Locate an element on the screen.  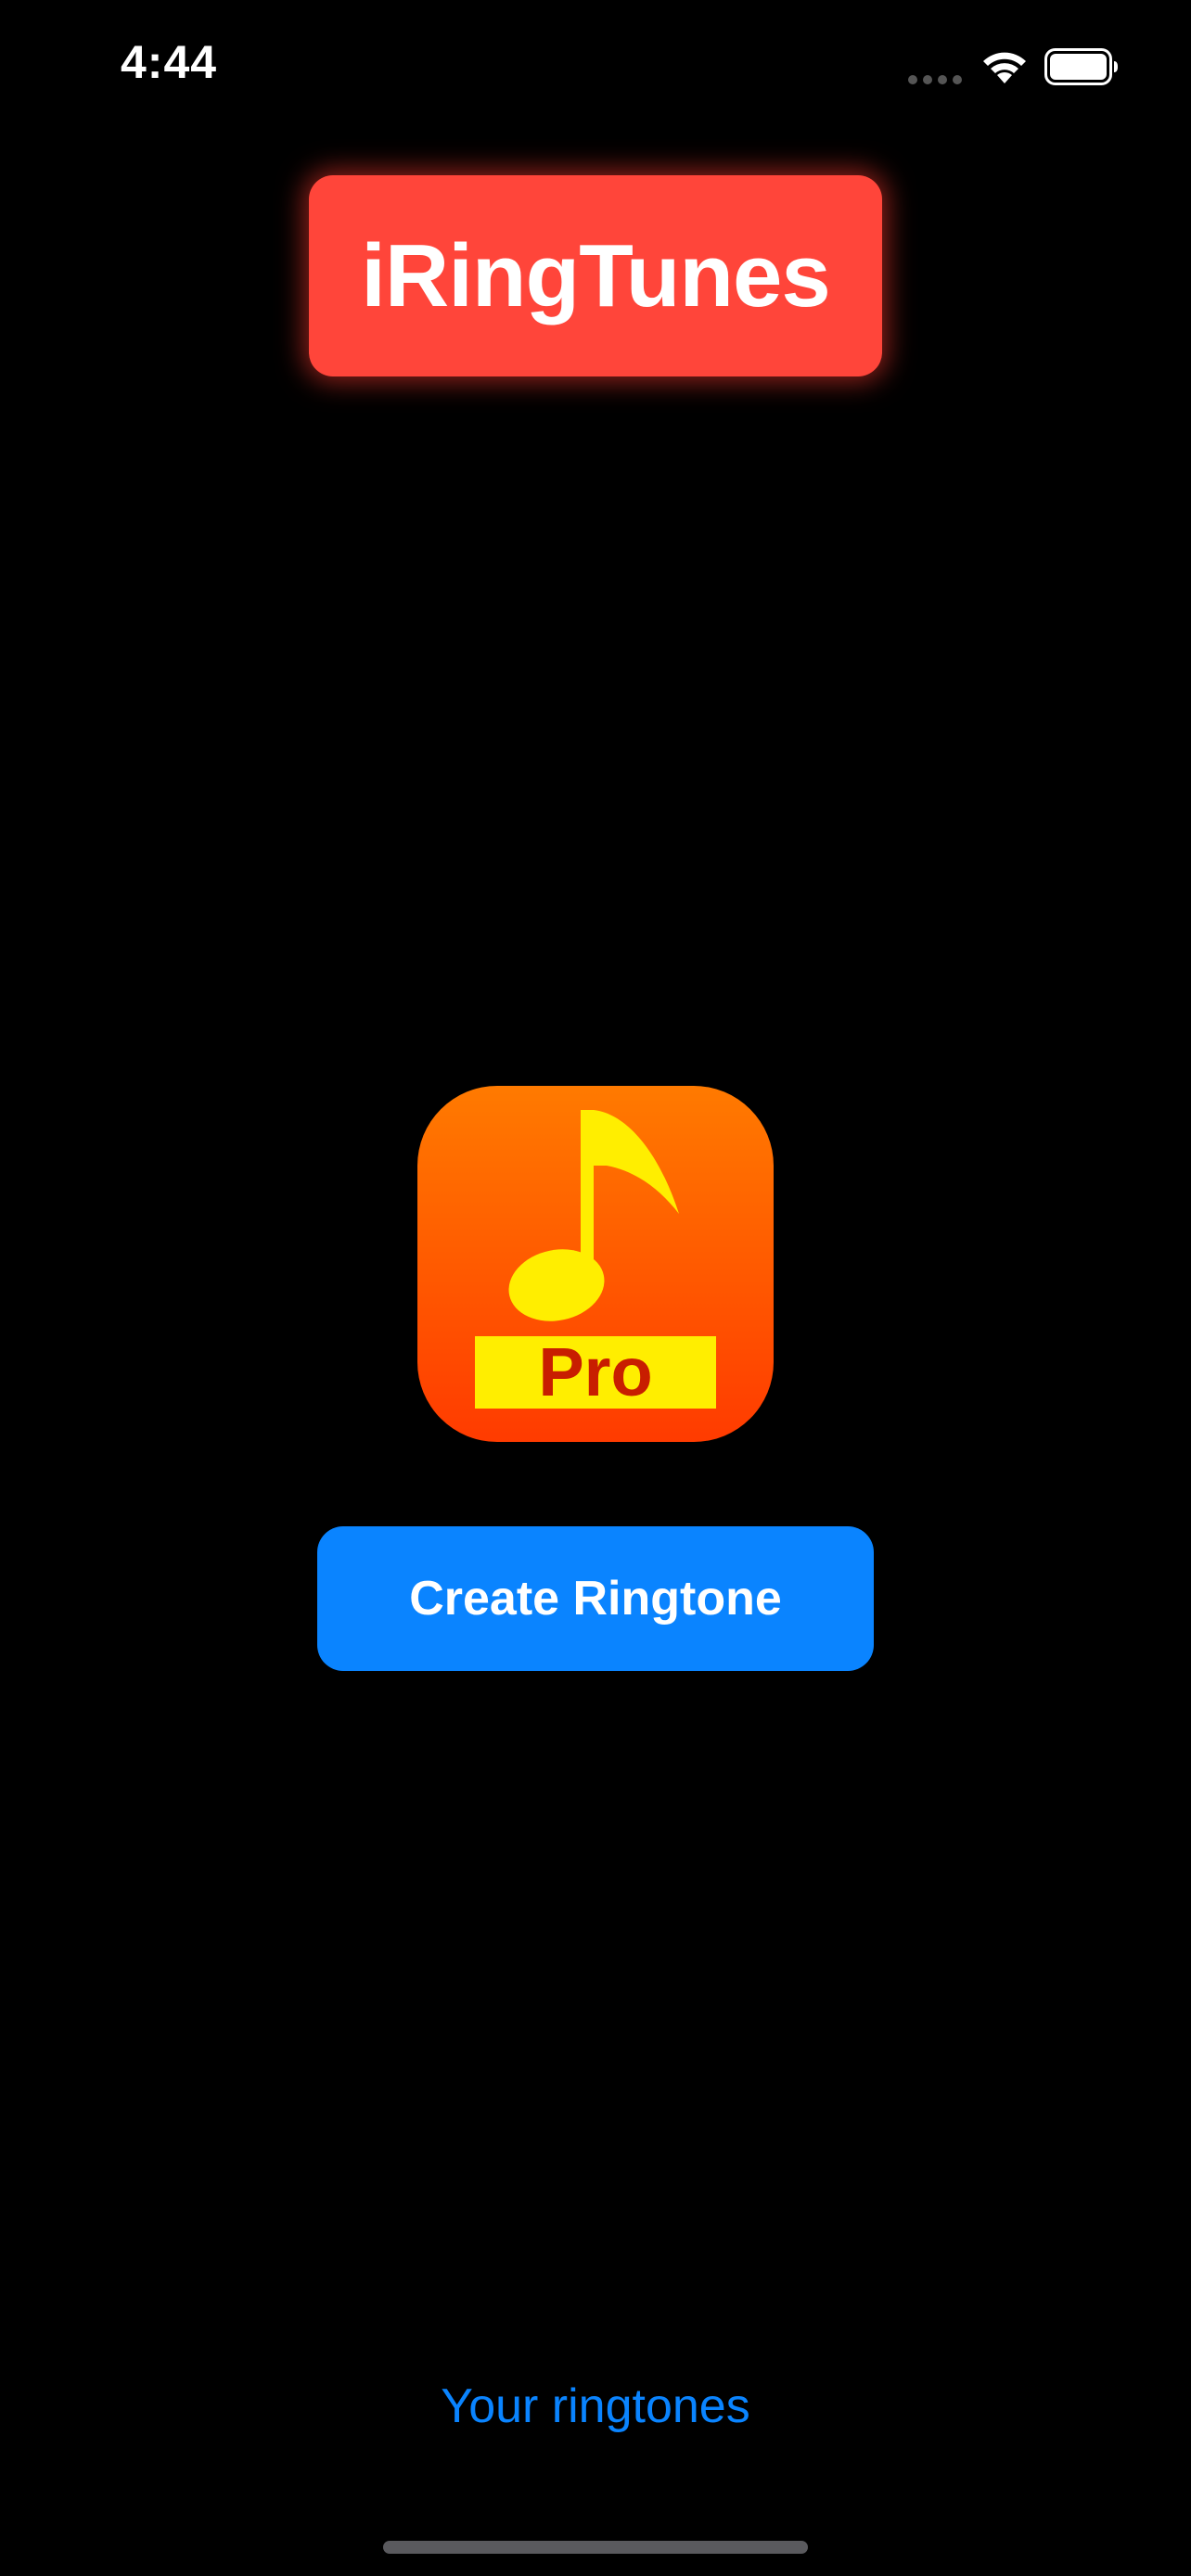
create-ringtone-button: Create Ringtone is located at coordinates (595, 1599).